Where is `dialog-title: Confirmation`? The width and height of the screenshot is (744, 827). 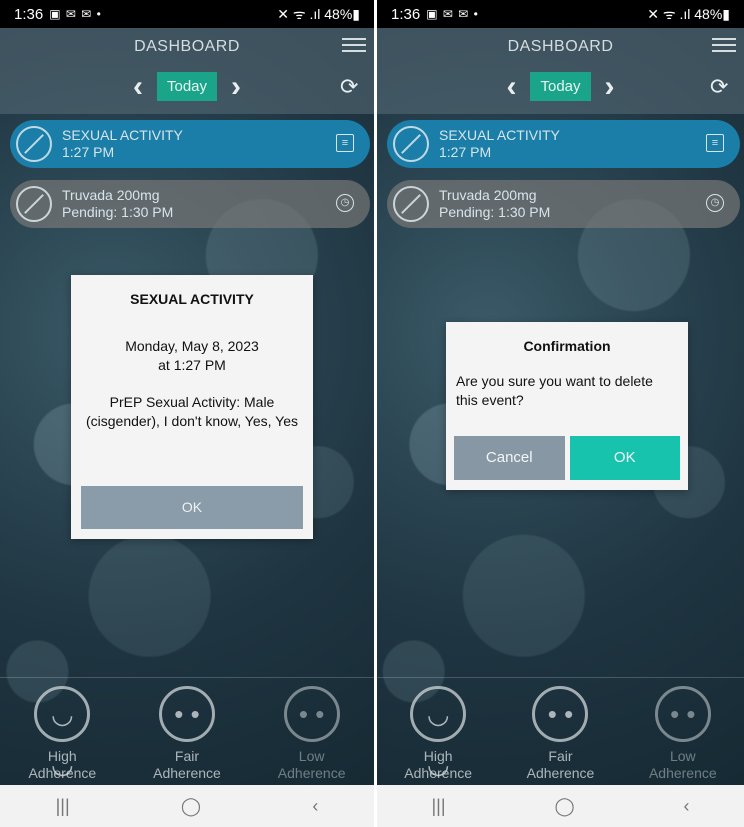
dialog-title: Confirmation is located at coordinates (567, 346).